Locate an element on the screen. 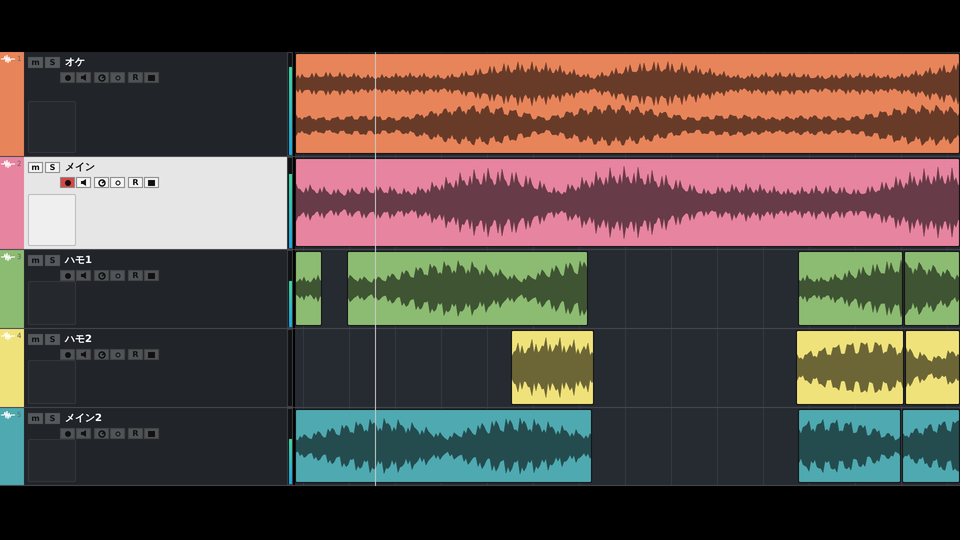  timebase-button is located at coordinates (101, 182).